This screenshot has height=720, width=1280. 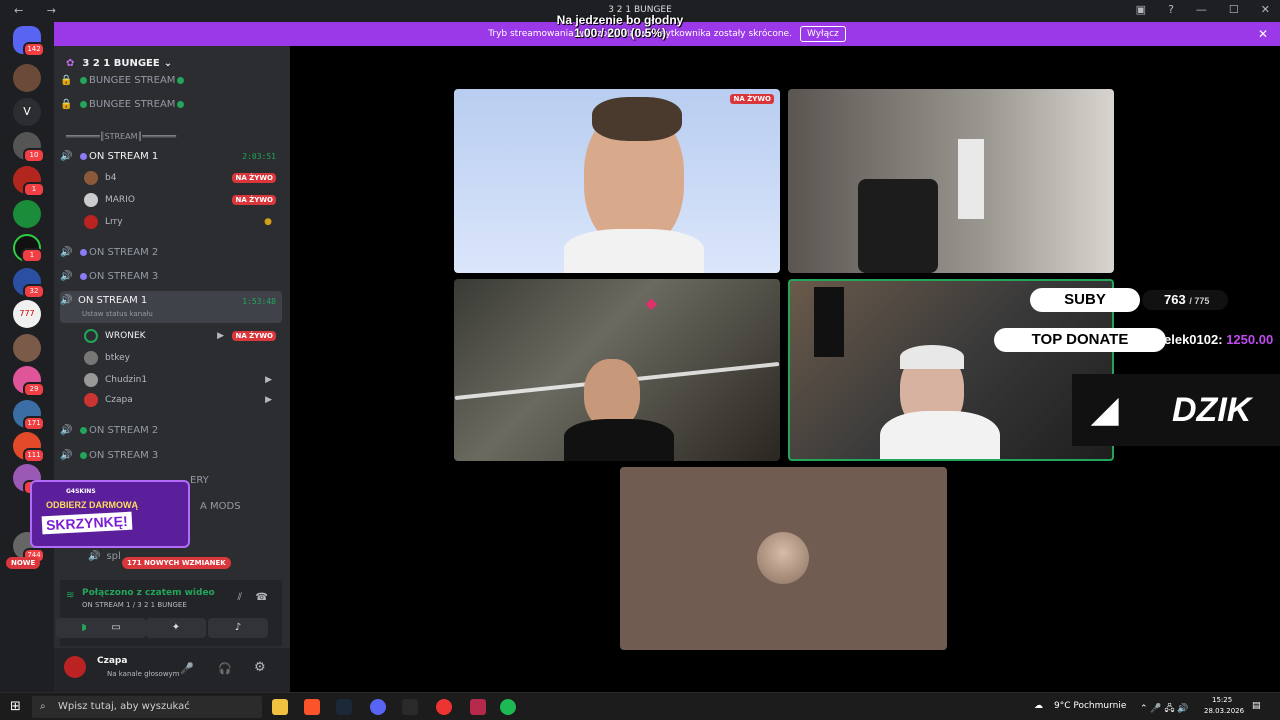 What do you see at coordinates (114, 222) in the screenshot?
I see `user-name: Lrry` at bounding box center [114, 222].